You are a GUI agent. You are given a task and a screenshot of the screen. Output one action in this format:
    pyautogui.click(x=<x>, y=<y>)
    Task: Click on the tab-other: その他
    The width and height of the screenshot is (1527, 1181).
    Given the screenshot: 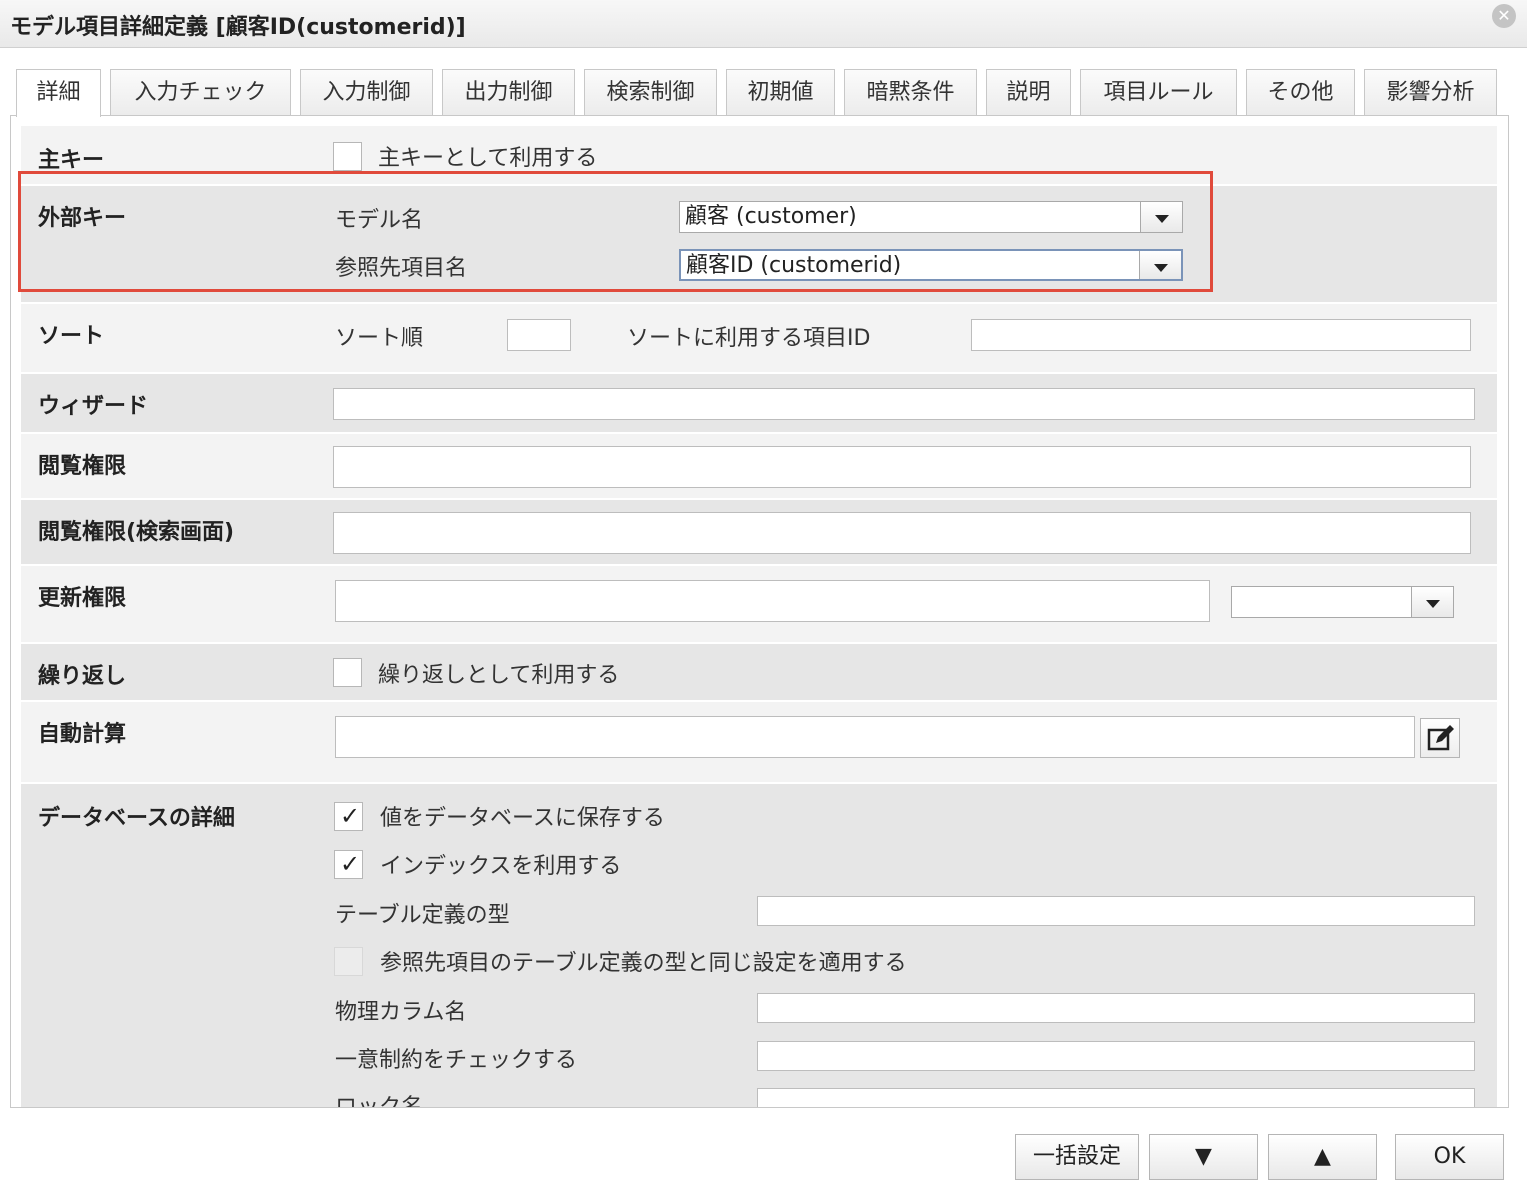 What is the action you would take?
    pyautogui.click(x=1300, y=92)
    